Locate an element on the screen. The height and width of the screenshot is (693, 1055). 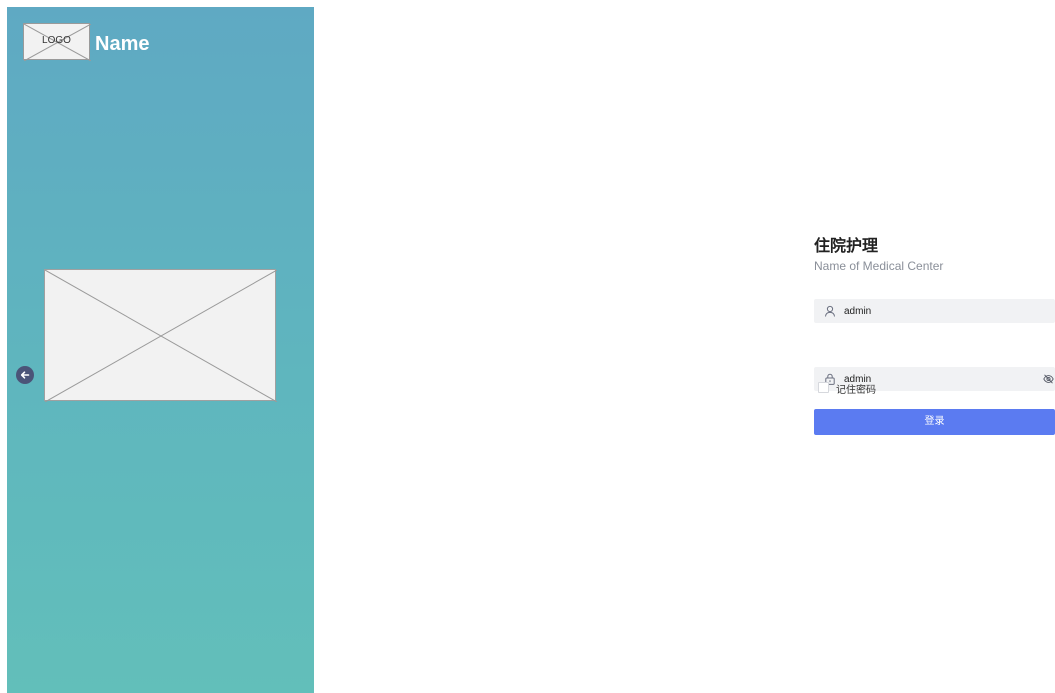
form-title: 住院护理 is located at coordinates (846, 245).